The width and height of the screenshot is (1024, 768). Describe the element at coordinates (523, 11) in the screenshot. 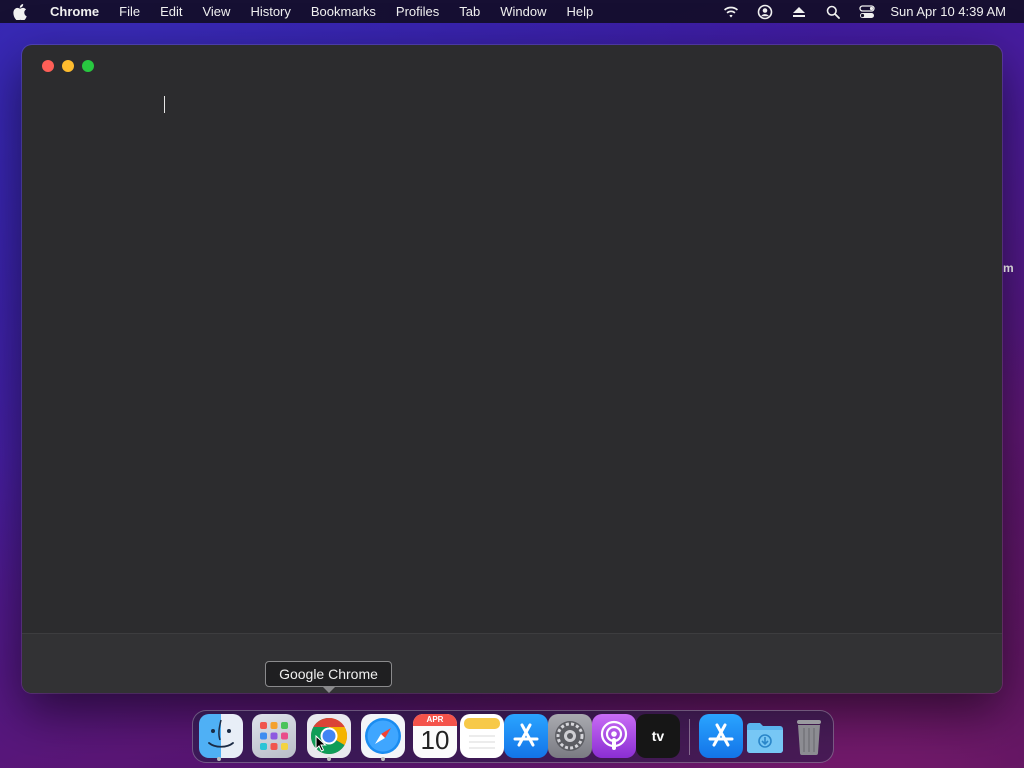

I see `menu-window: Window` at that location.